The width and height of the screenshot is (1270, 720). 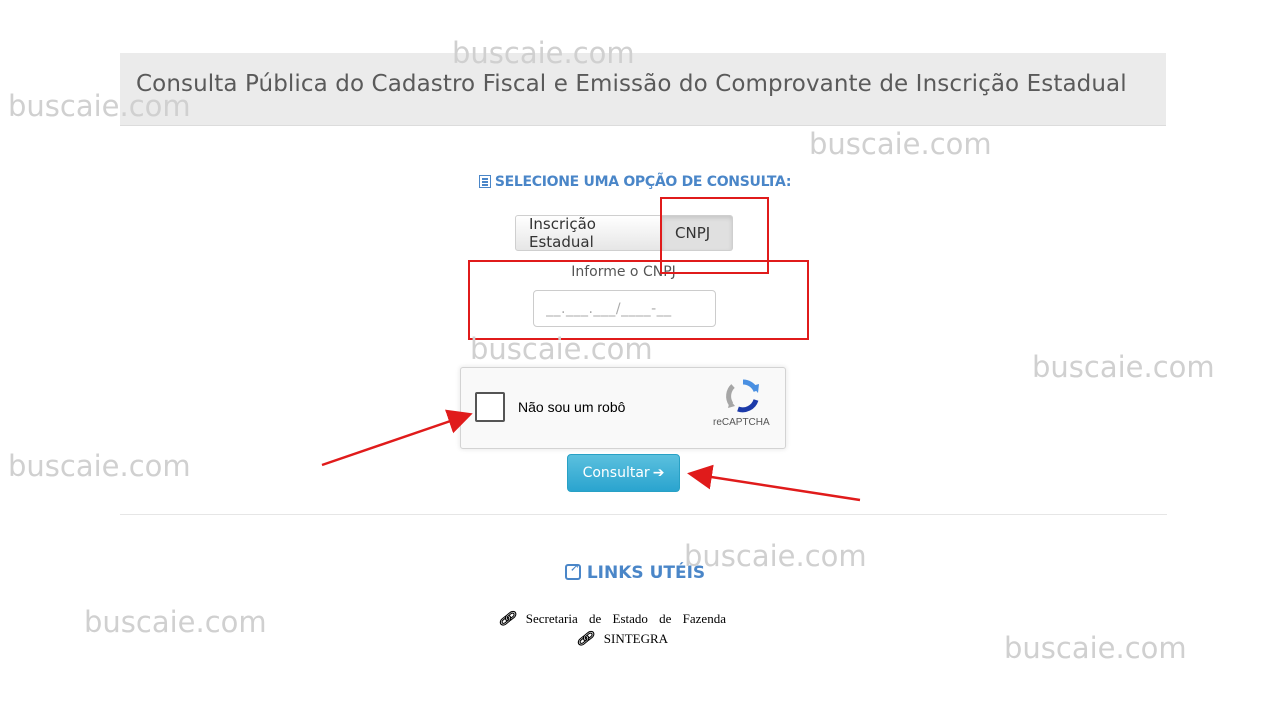 What do you see at coordinates (741, 422) in the screenshot?
I see `recaptcha-brand: reCAPTCHA` at bounding box center [741, 422].